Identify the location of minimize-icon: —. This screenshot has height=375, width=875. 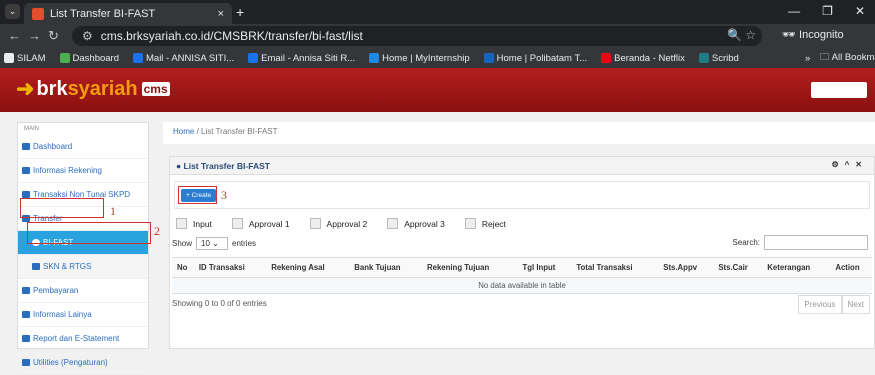
(794, 11).